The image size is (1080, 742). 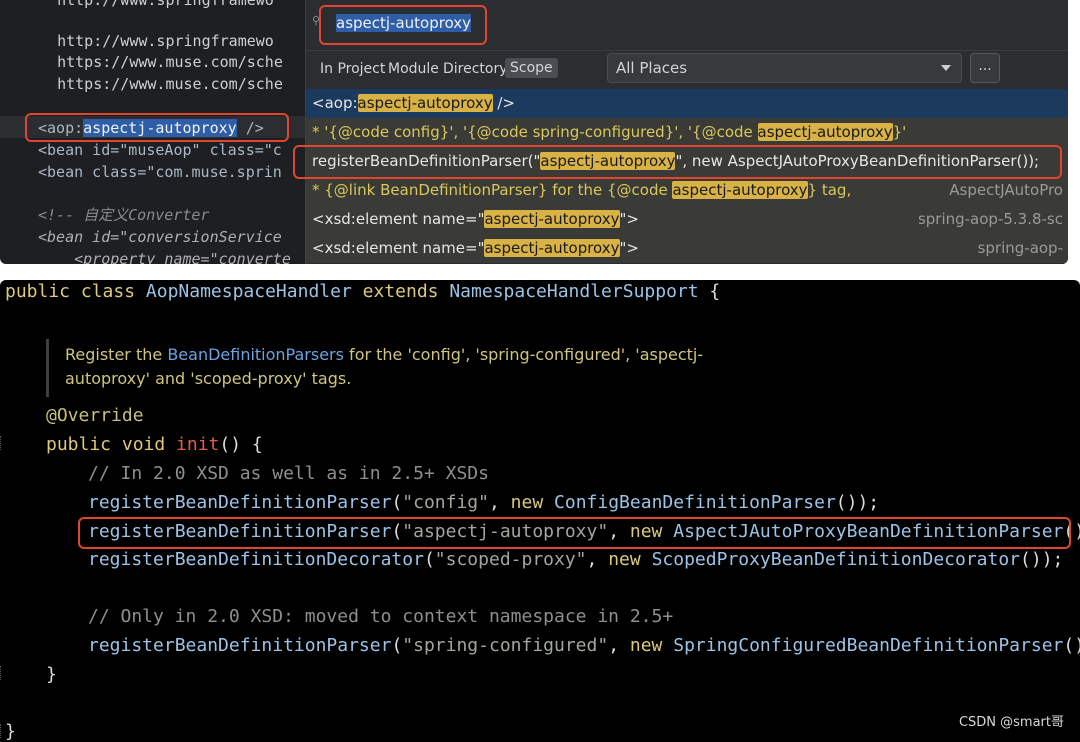 What do you see at coordinates (157, 127) in the screenshot?
I see `annotation-box-aop` at bounding box center [157, 127].